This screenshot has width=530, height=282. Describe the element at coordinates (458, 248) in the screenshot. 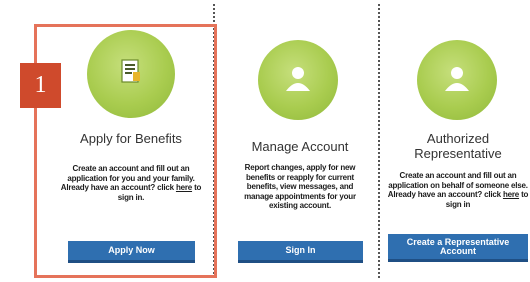

I see `create-representative-account-button: Create a Representative Account` at that location.